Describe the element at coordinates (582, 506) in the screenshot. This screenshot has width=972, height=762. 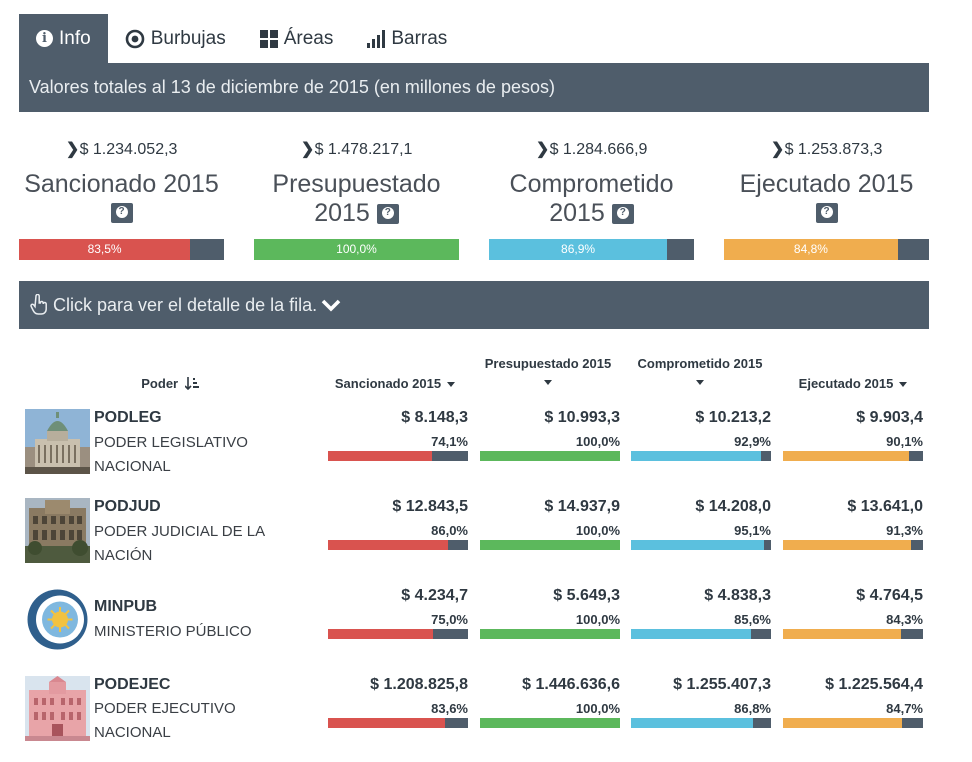
I see `cell-value-presupuestado: $ 14.937,9` at that location.